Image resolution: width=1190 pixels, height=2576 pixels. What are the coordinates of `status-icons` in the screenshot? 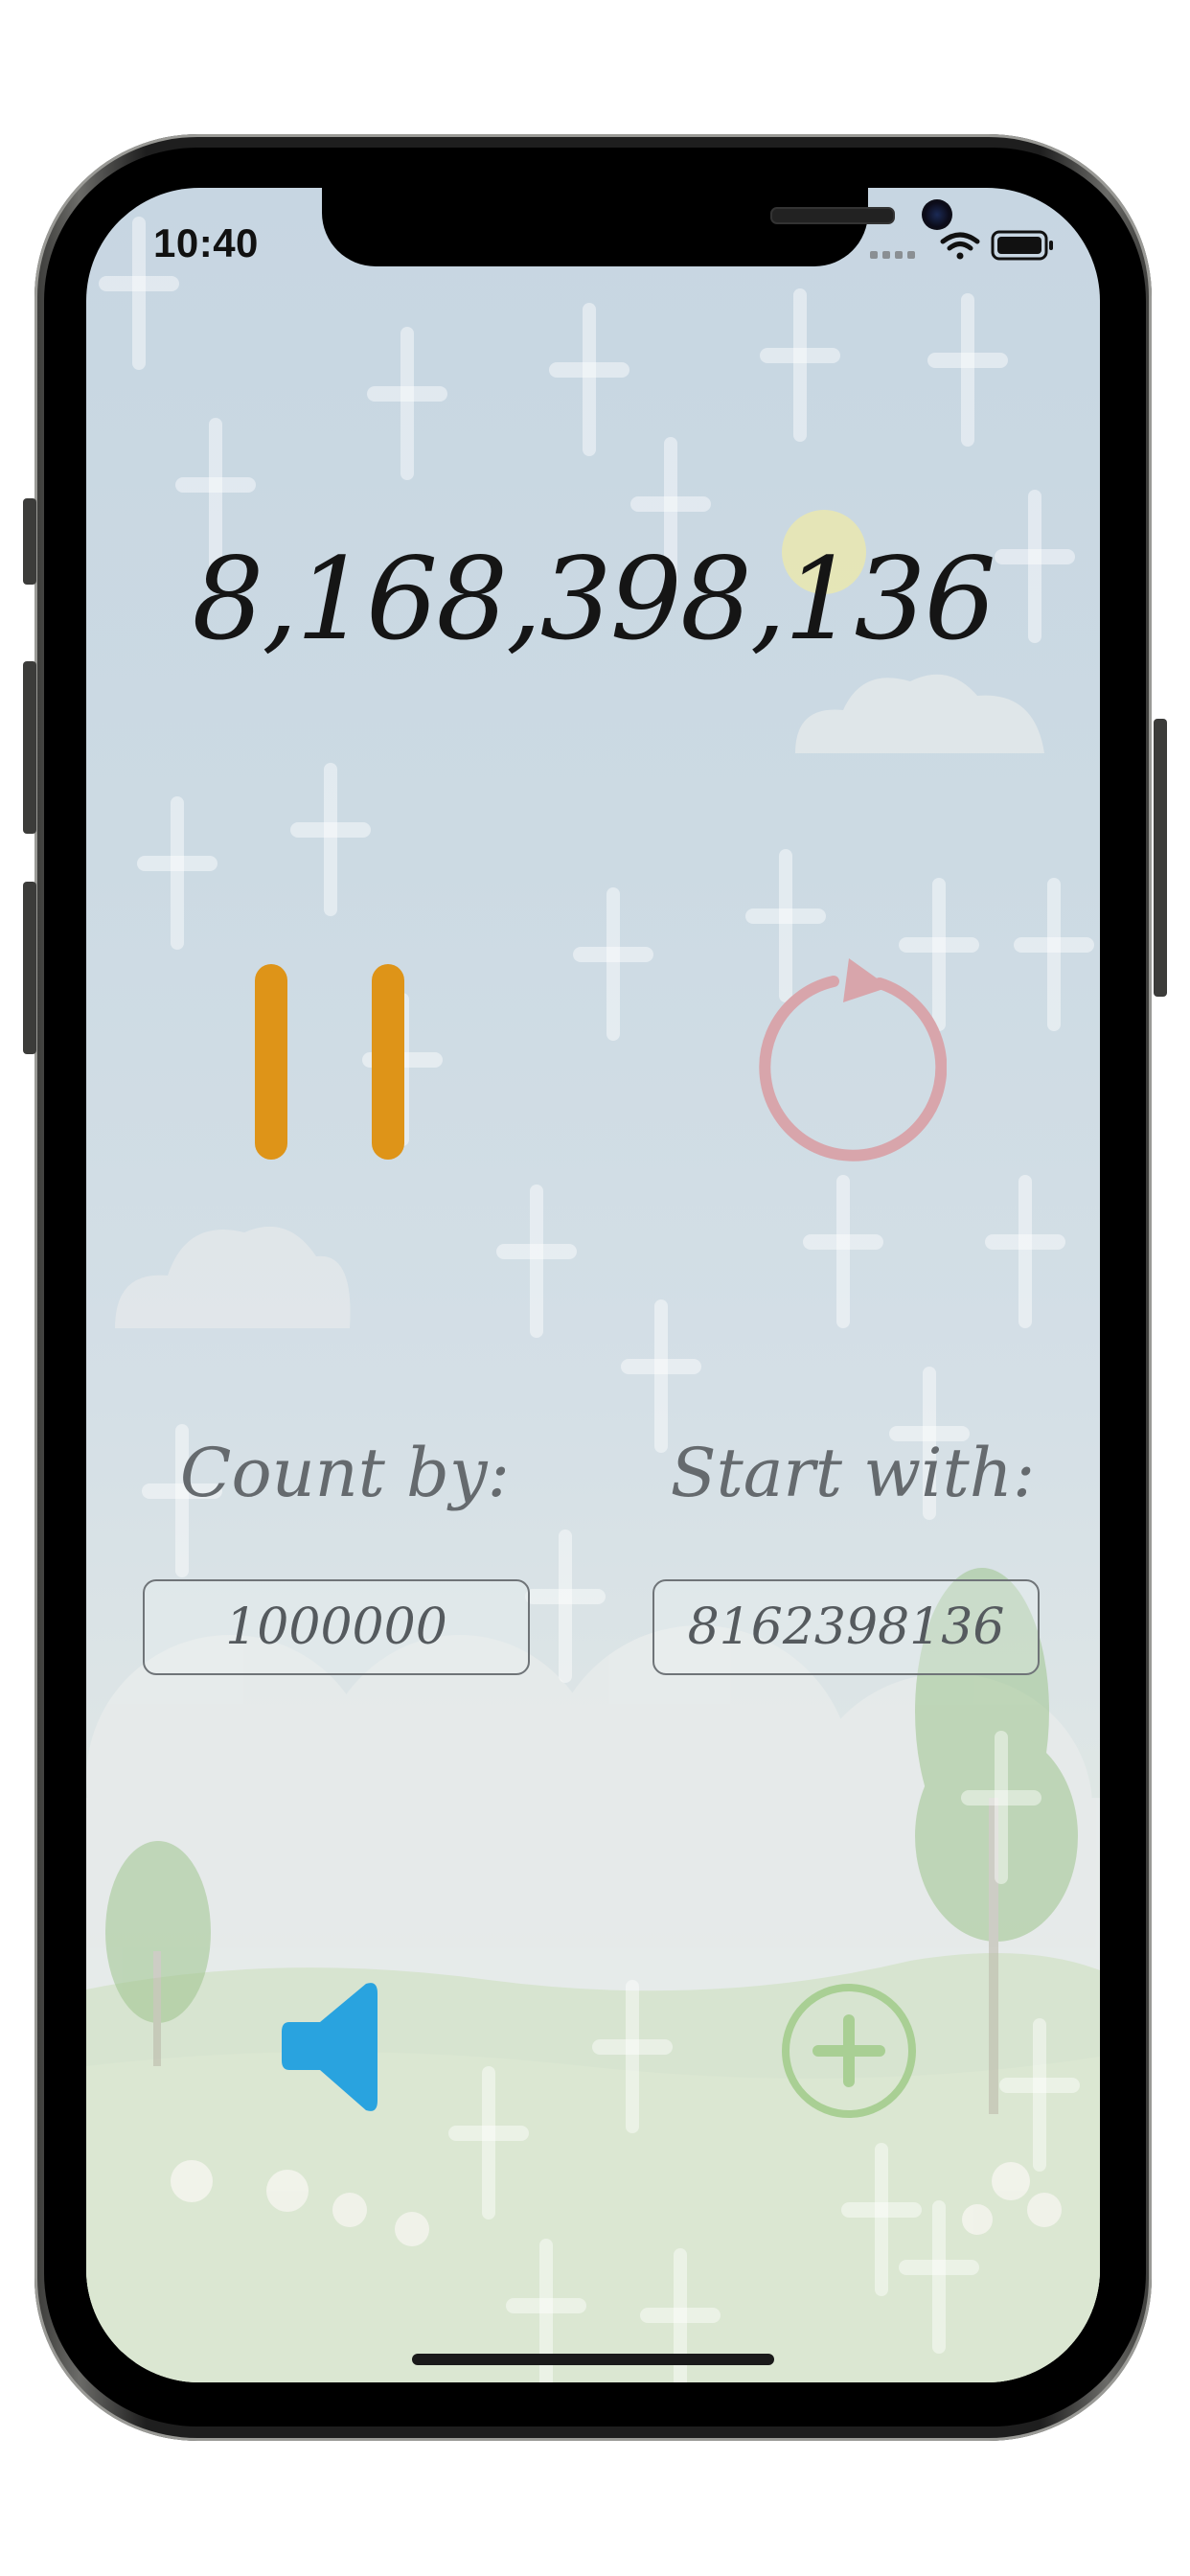 It's located at (962, 245).